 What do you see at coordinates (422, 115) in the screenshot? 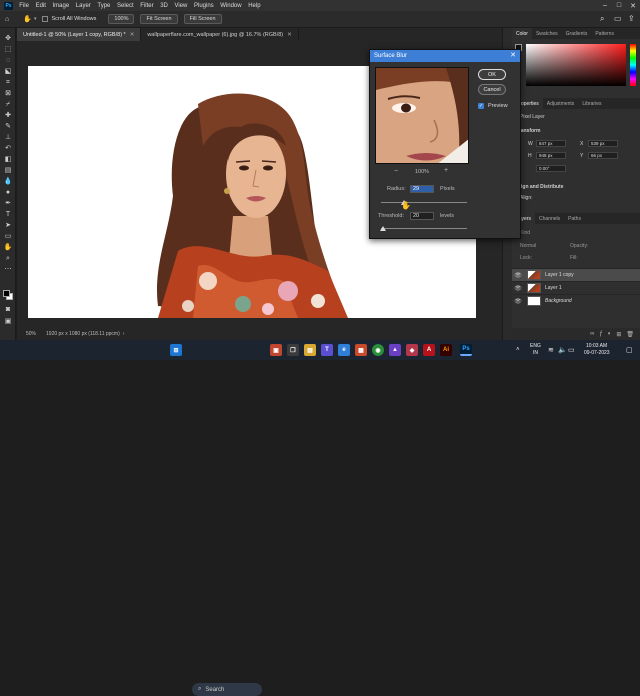
I see `filter-preview` at bounding box center [422, 115].